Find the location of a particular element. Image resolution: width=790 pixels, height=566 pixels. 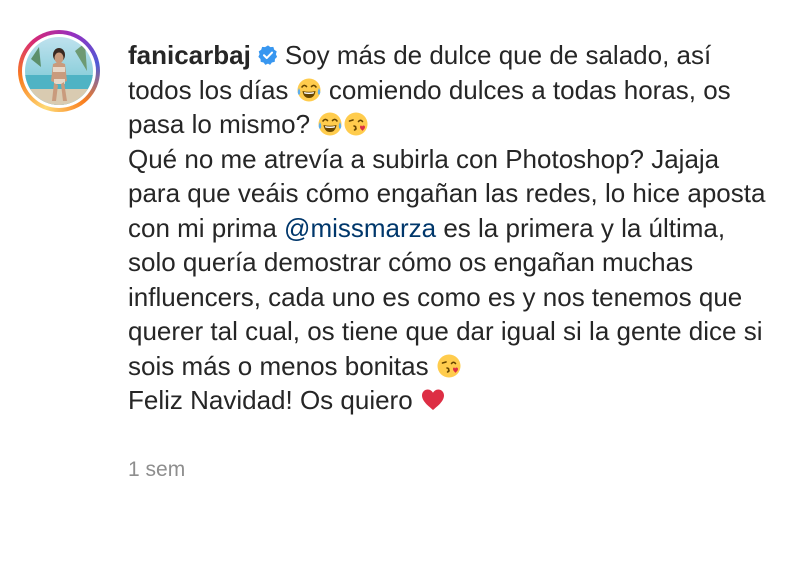

avatar is located at coordinates (59, 71).